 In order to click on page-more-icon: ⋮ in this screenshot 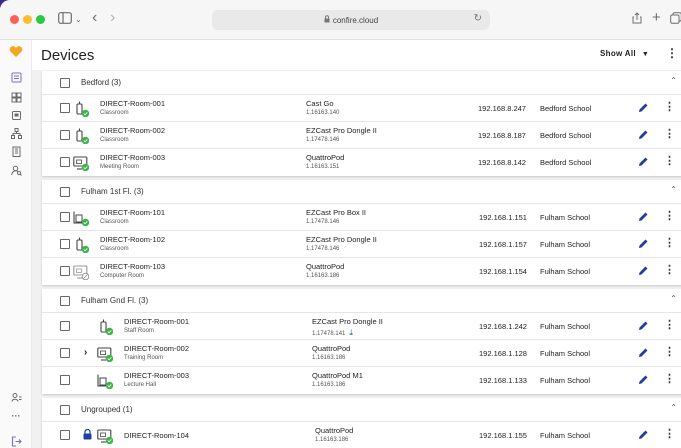, I will do `click(672, 53)`.